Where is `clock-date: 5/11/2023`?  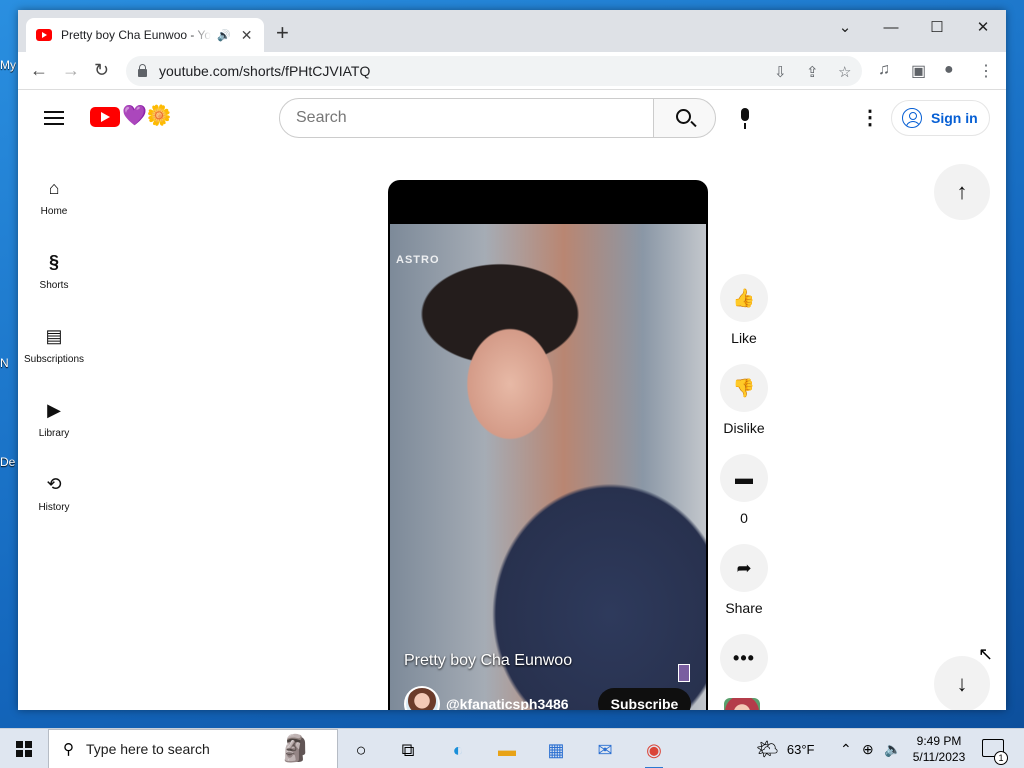 clock-date: 5/11/2023 is located at coordinates (939, 757).